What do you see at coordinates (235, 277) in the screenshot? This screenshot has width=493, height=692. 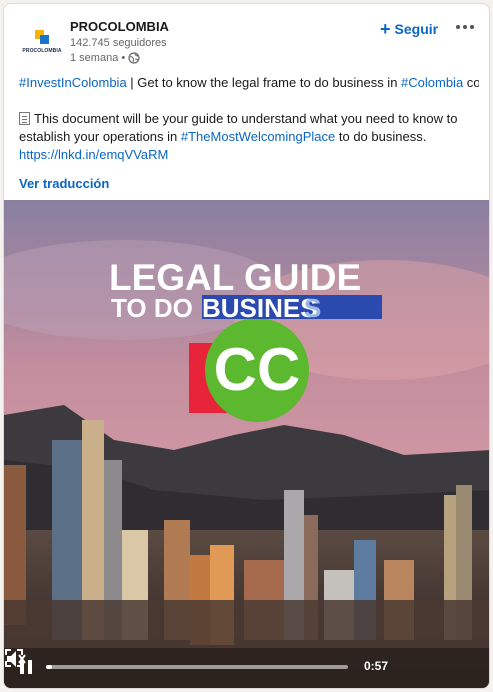 I see `video-title-line1: LEGAL GUIDE` at bounding box center [235, 277].